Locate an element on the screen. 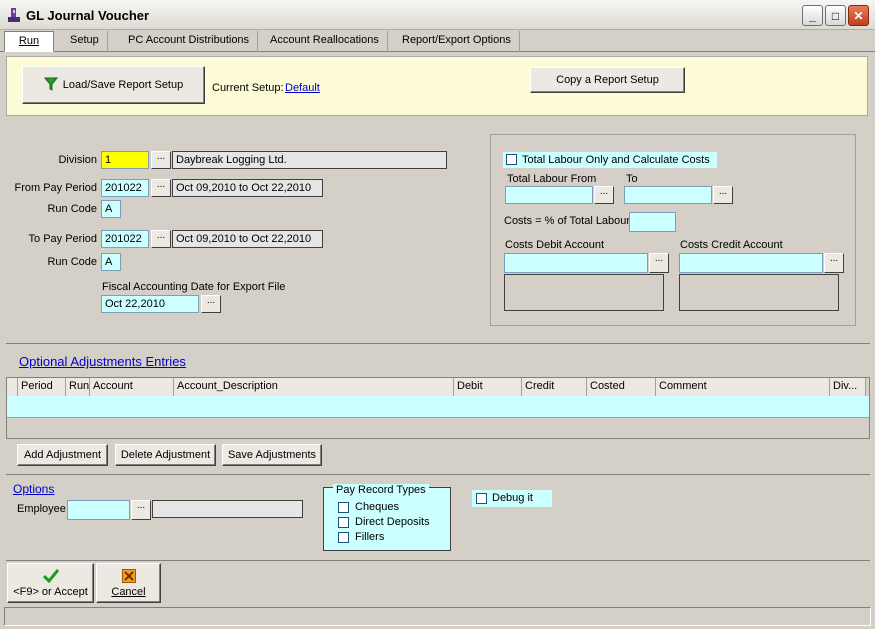 The image size is (875, 629). tab-run: Run is located at coordinates (29, 41).